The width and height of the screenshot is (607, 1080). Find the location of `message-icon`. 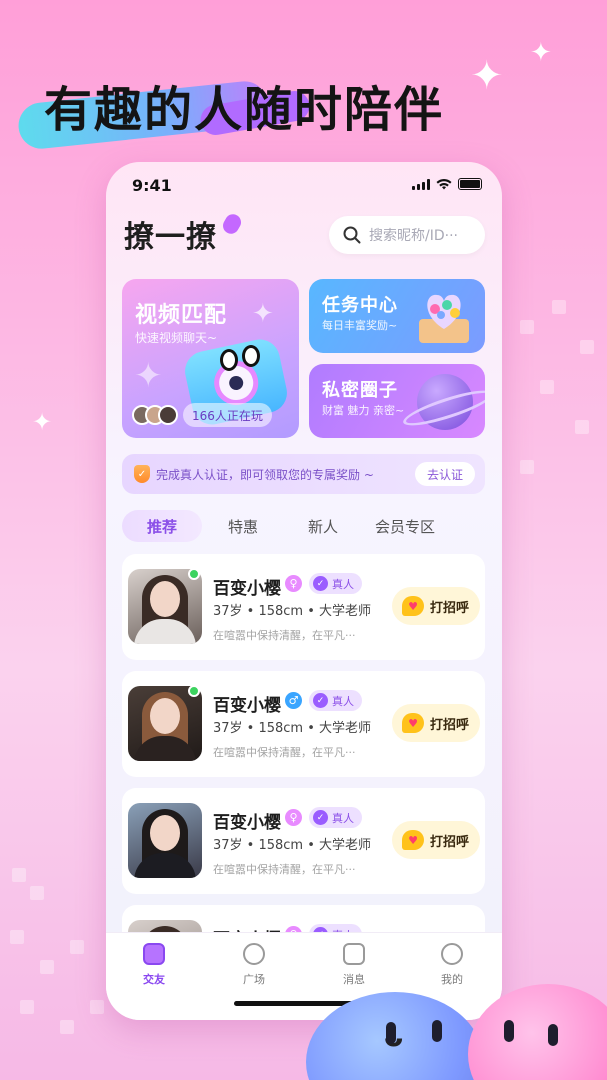

message-icon is located at coordinates (354, 954).